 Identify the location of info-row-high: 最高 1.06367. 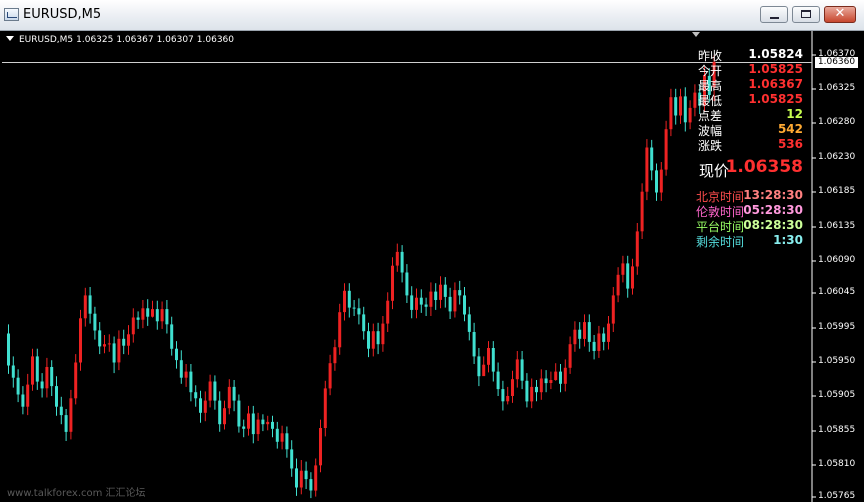
(402, 85).